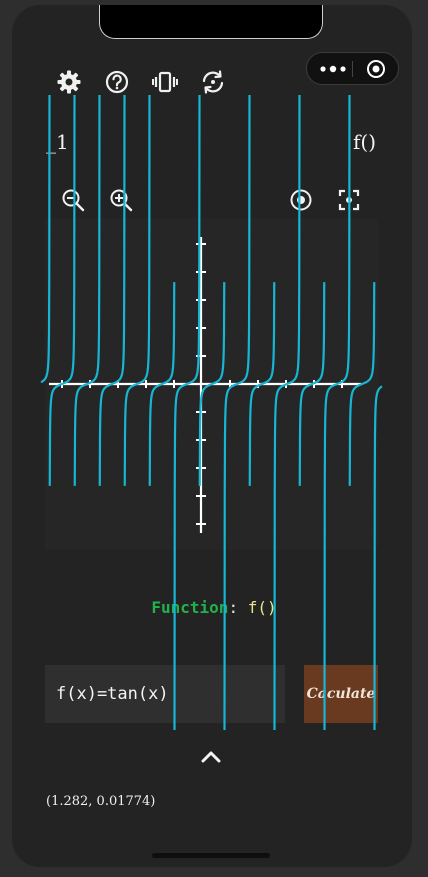 The image size is (428, 877). I want to click on capsule-divider, so click(352, 69).